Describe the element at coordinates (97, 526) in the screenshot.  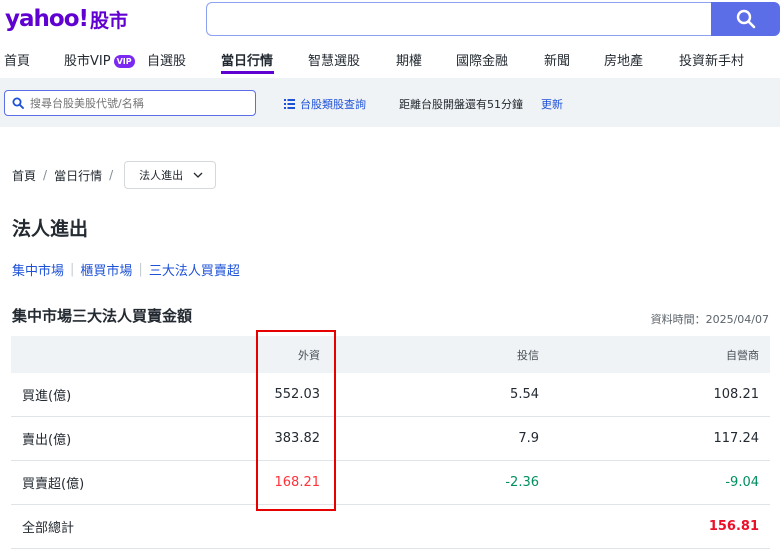
I see `total-label: 全部總計` at that location.